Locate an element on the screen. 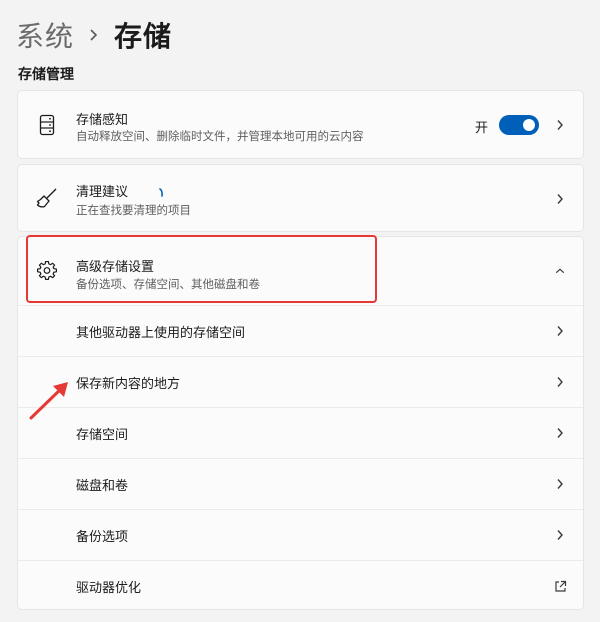  storage-sense-title: 存储感知 is located at coordinates (102, 120).